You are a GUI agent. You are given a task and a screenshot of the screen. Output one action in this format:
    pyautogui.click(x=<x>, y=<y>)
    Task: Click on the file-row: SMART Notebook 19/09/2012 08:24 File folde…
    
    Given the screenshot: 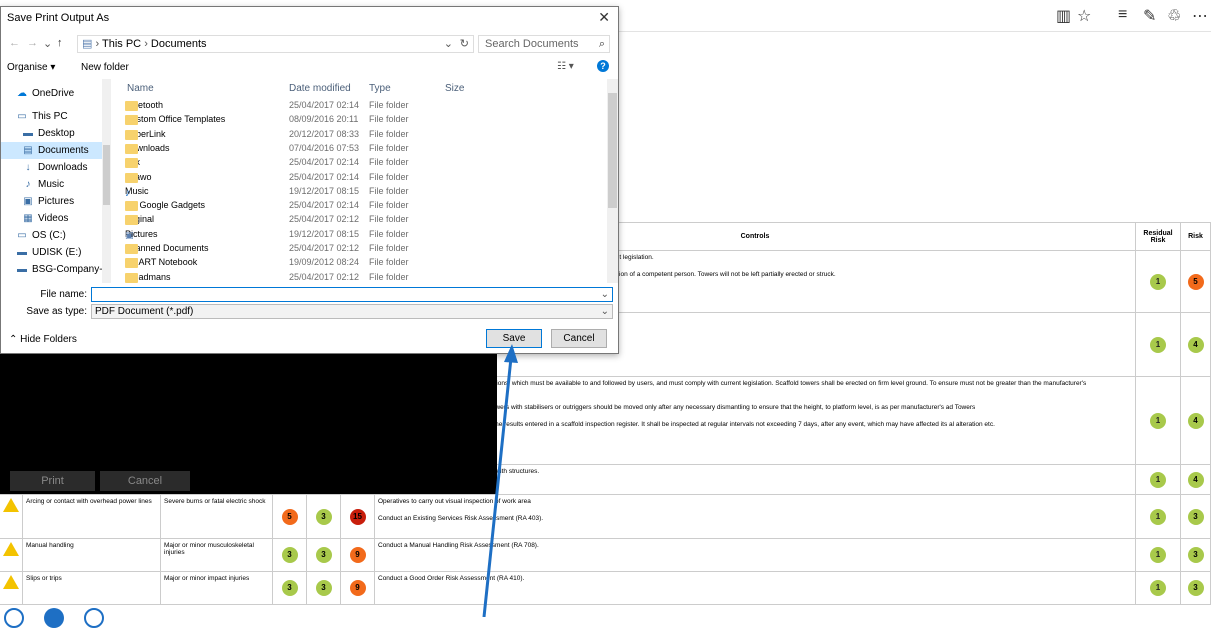 What is the action you would take?
    pyautogui.click(x=360, y=263)
    